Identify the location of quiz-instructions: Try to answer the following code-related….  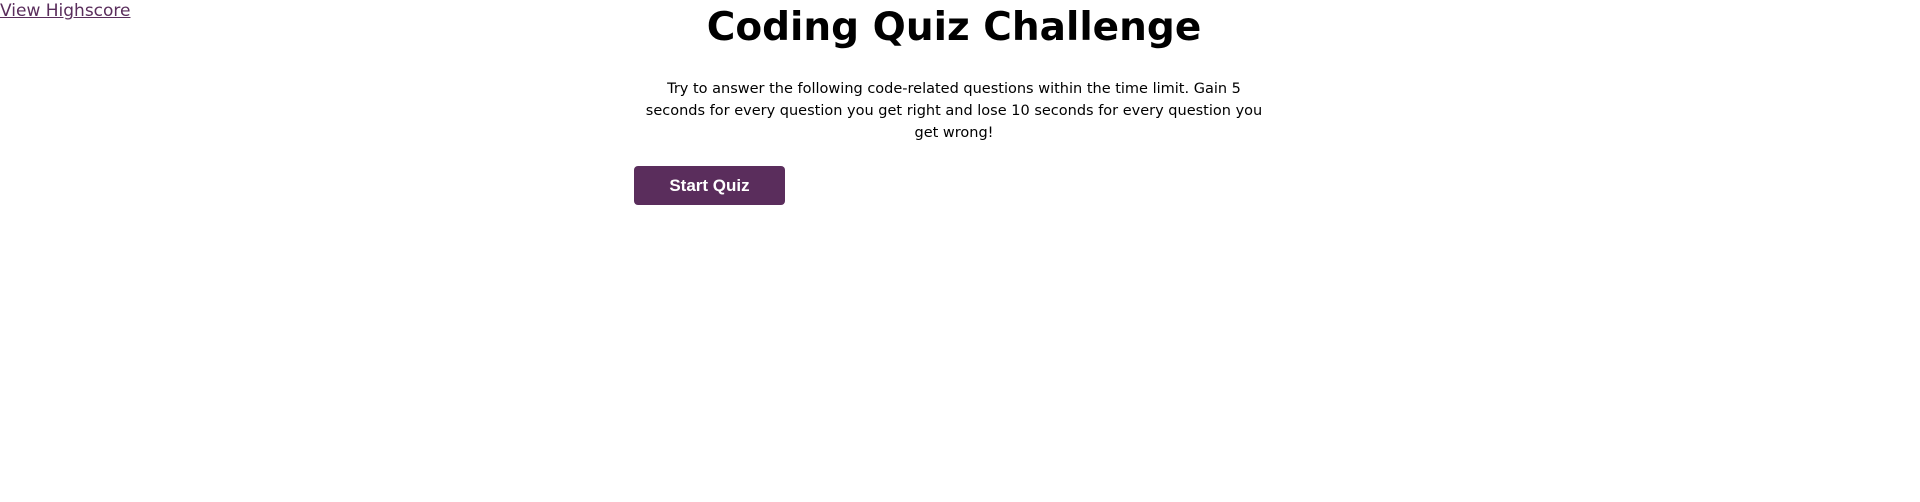
(954, 111).